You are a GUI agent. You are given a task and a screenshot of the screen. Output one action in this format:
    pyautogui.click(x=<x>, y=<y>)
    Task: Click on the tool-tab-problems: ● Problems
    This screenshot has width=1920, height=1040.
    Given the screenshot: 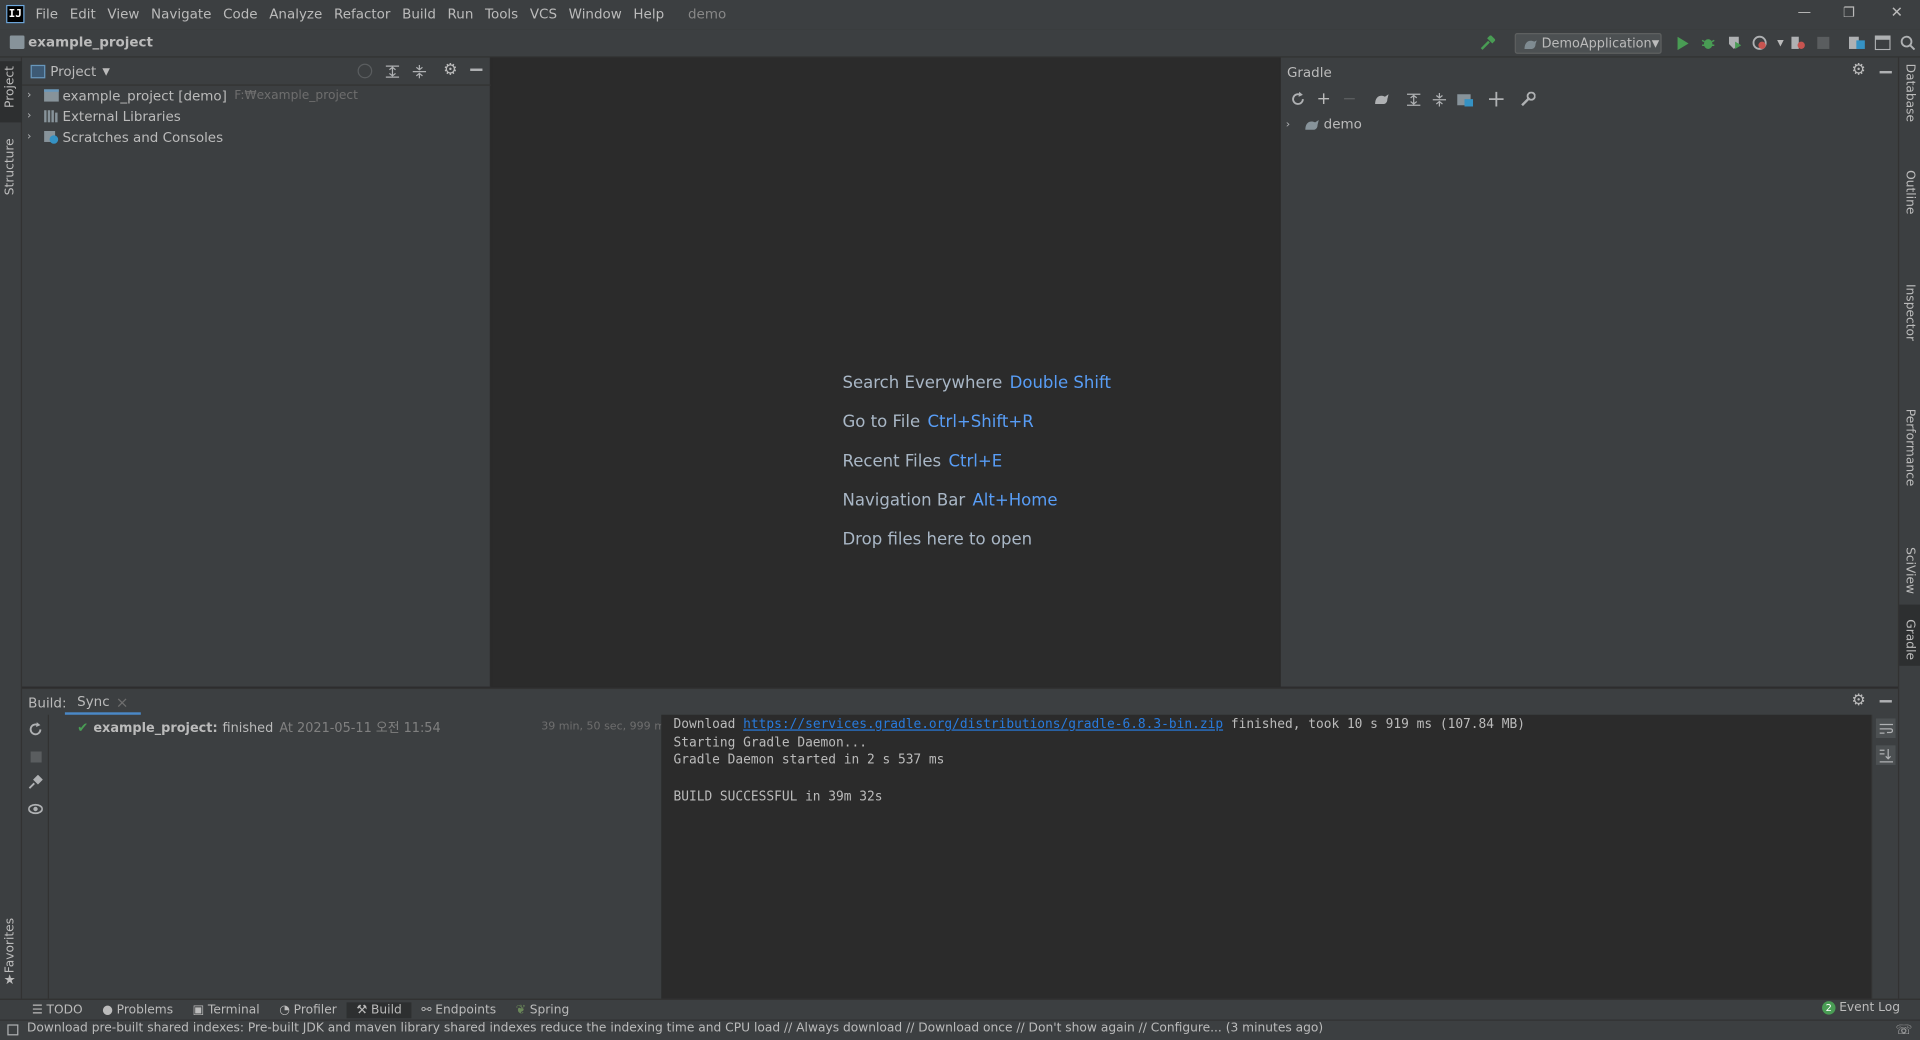 What is the action you would take?
    pyautogui.click(x=137, y=1009)
    